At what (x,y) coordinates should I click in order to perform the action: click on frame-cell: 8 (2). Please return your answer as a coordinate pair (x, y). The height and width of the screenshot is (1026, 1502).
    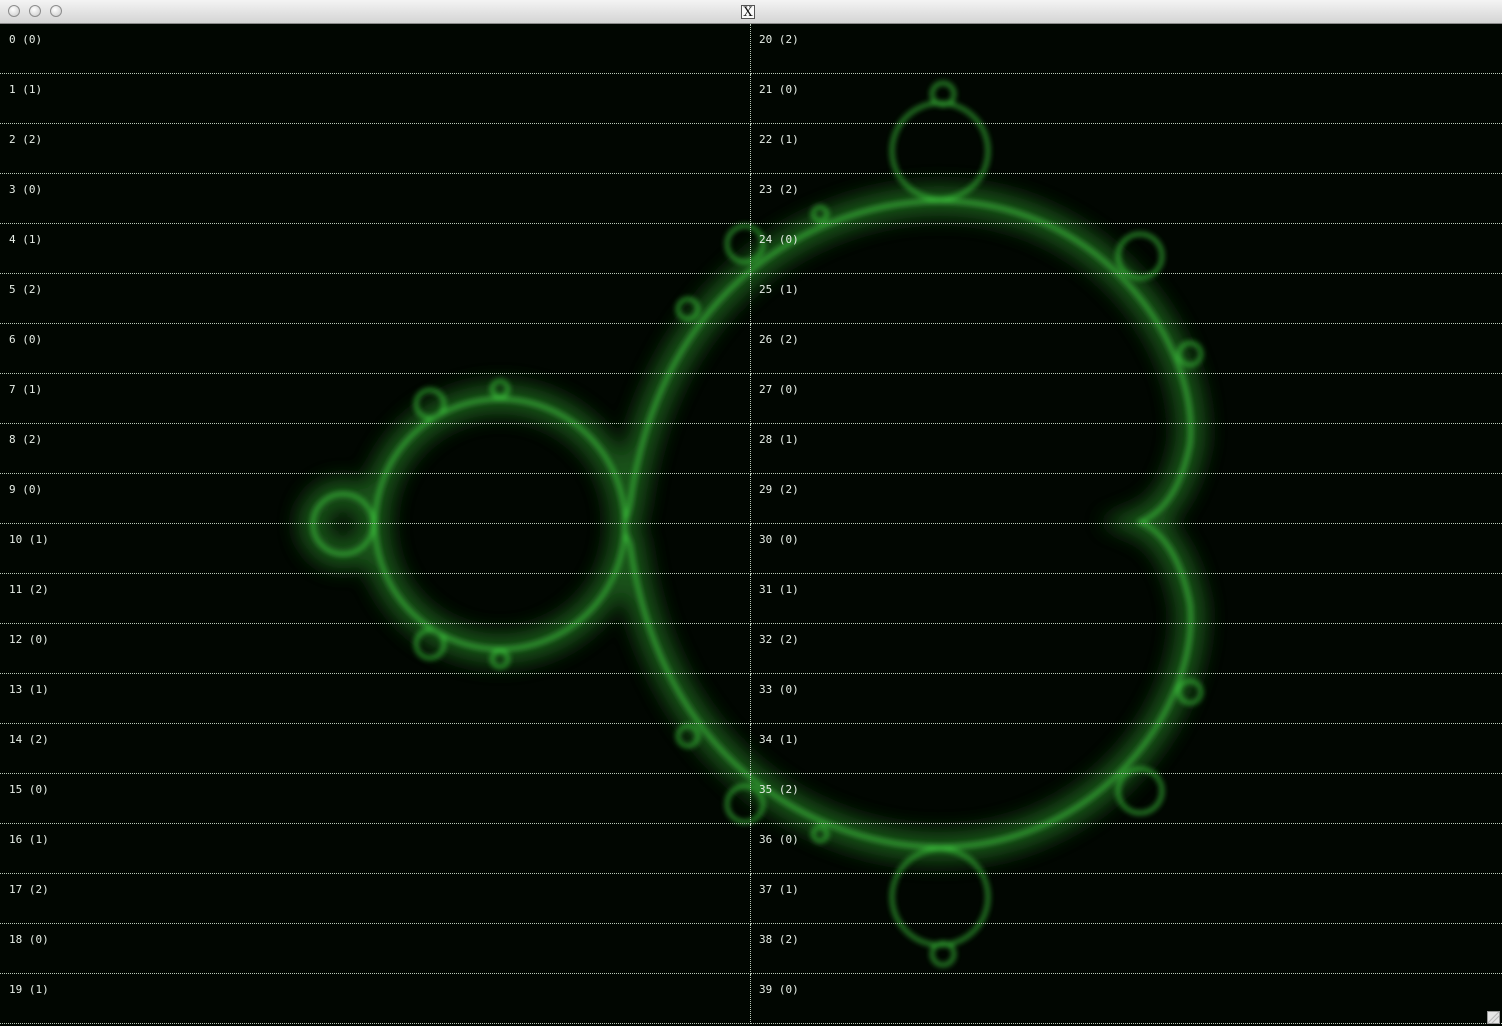
    Looking at the image, I should click on (375, 449).